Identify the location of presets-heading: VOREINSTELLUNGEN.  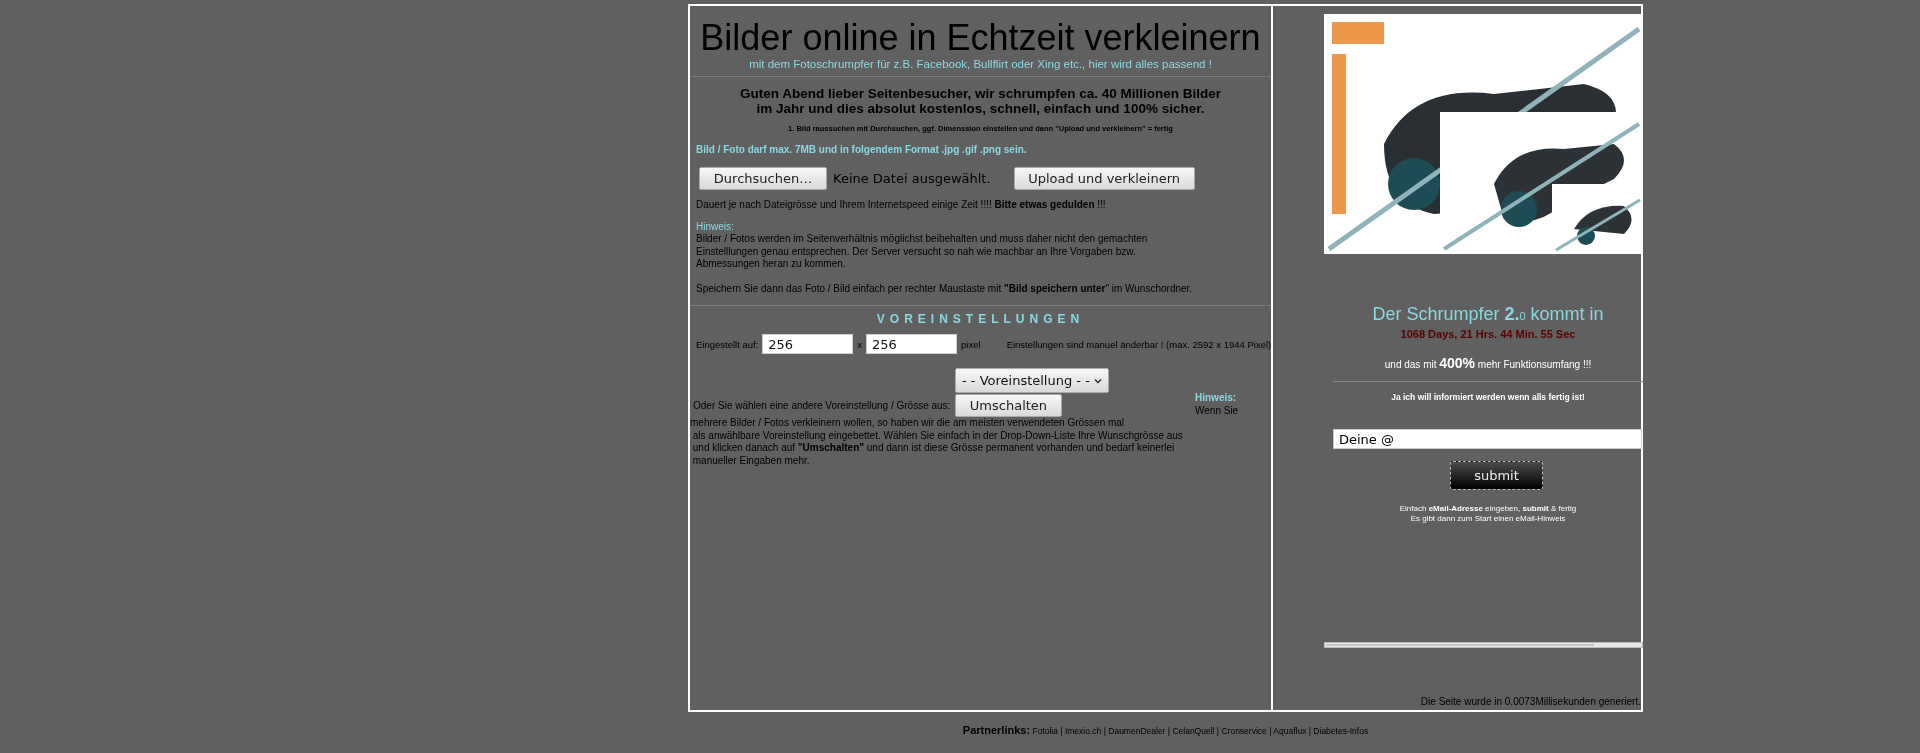
(980, 319).